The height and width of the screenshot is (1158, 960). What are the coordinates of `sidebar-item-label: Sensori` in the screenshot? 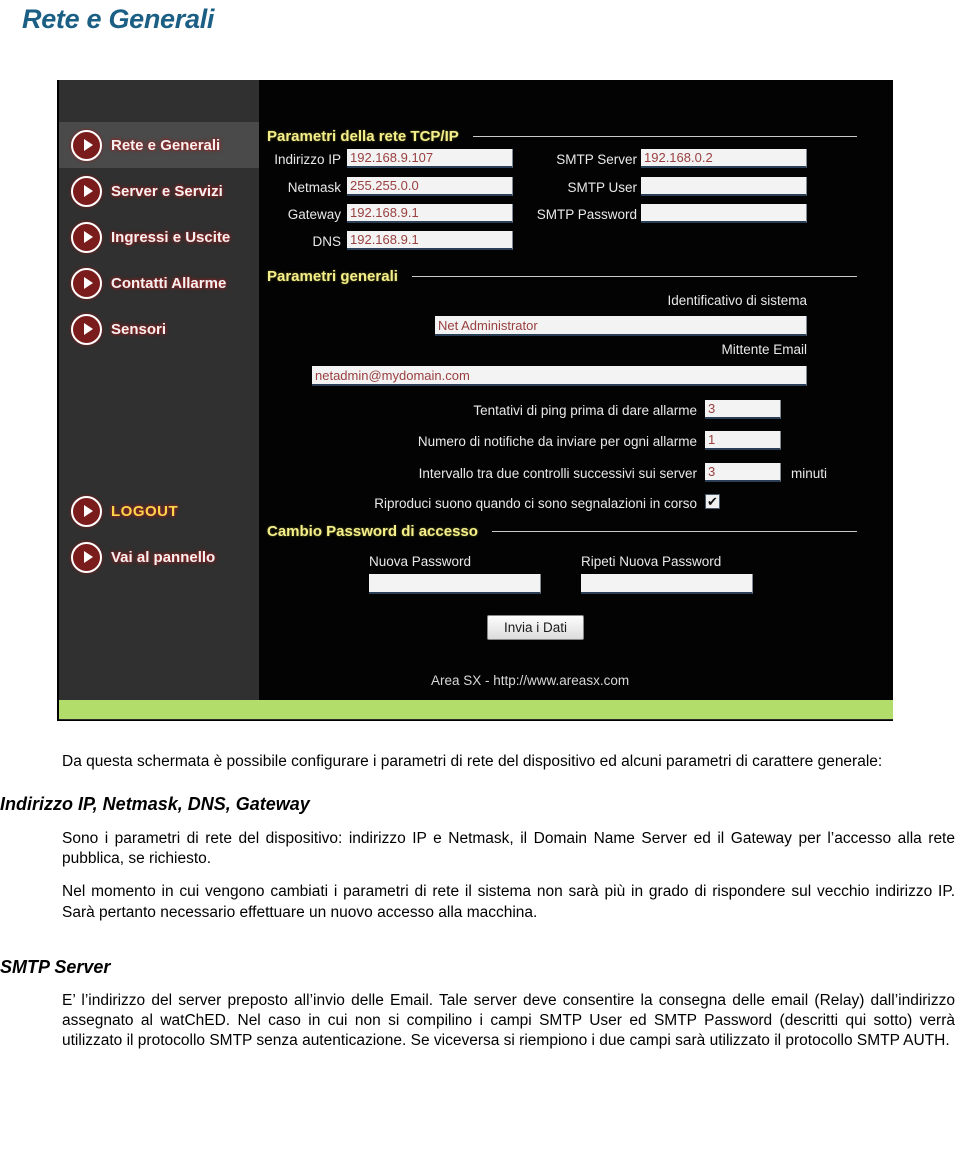 It's located at (139, 329).